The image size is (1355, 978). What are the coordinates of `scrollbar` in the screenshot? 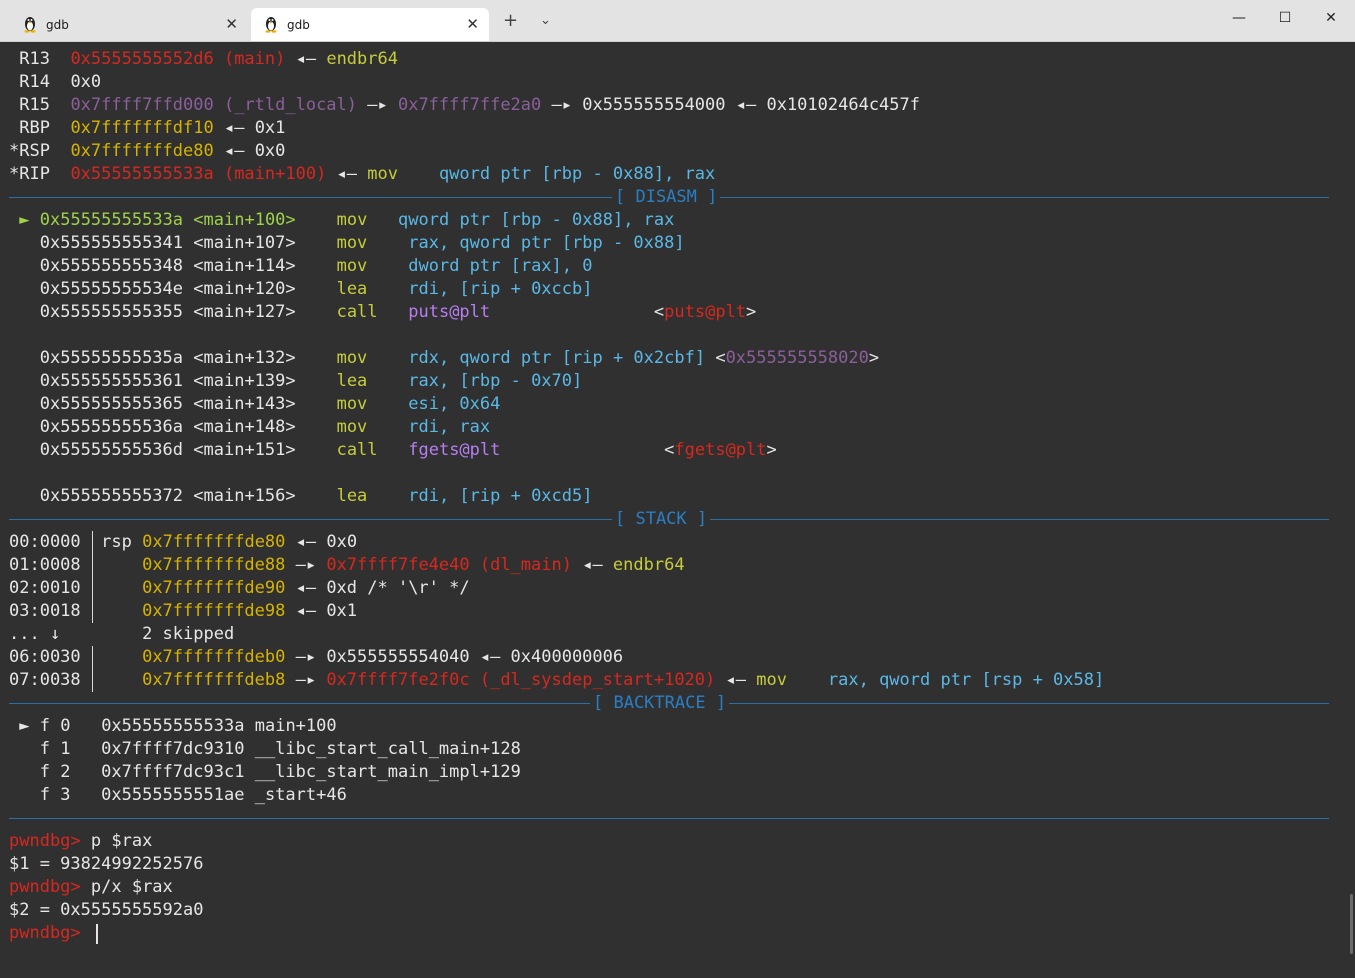 It's located at (1351, 924).